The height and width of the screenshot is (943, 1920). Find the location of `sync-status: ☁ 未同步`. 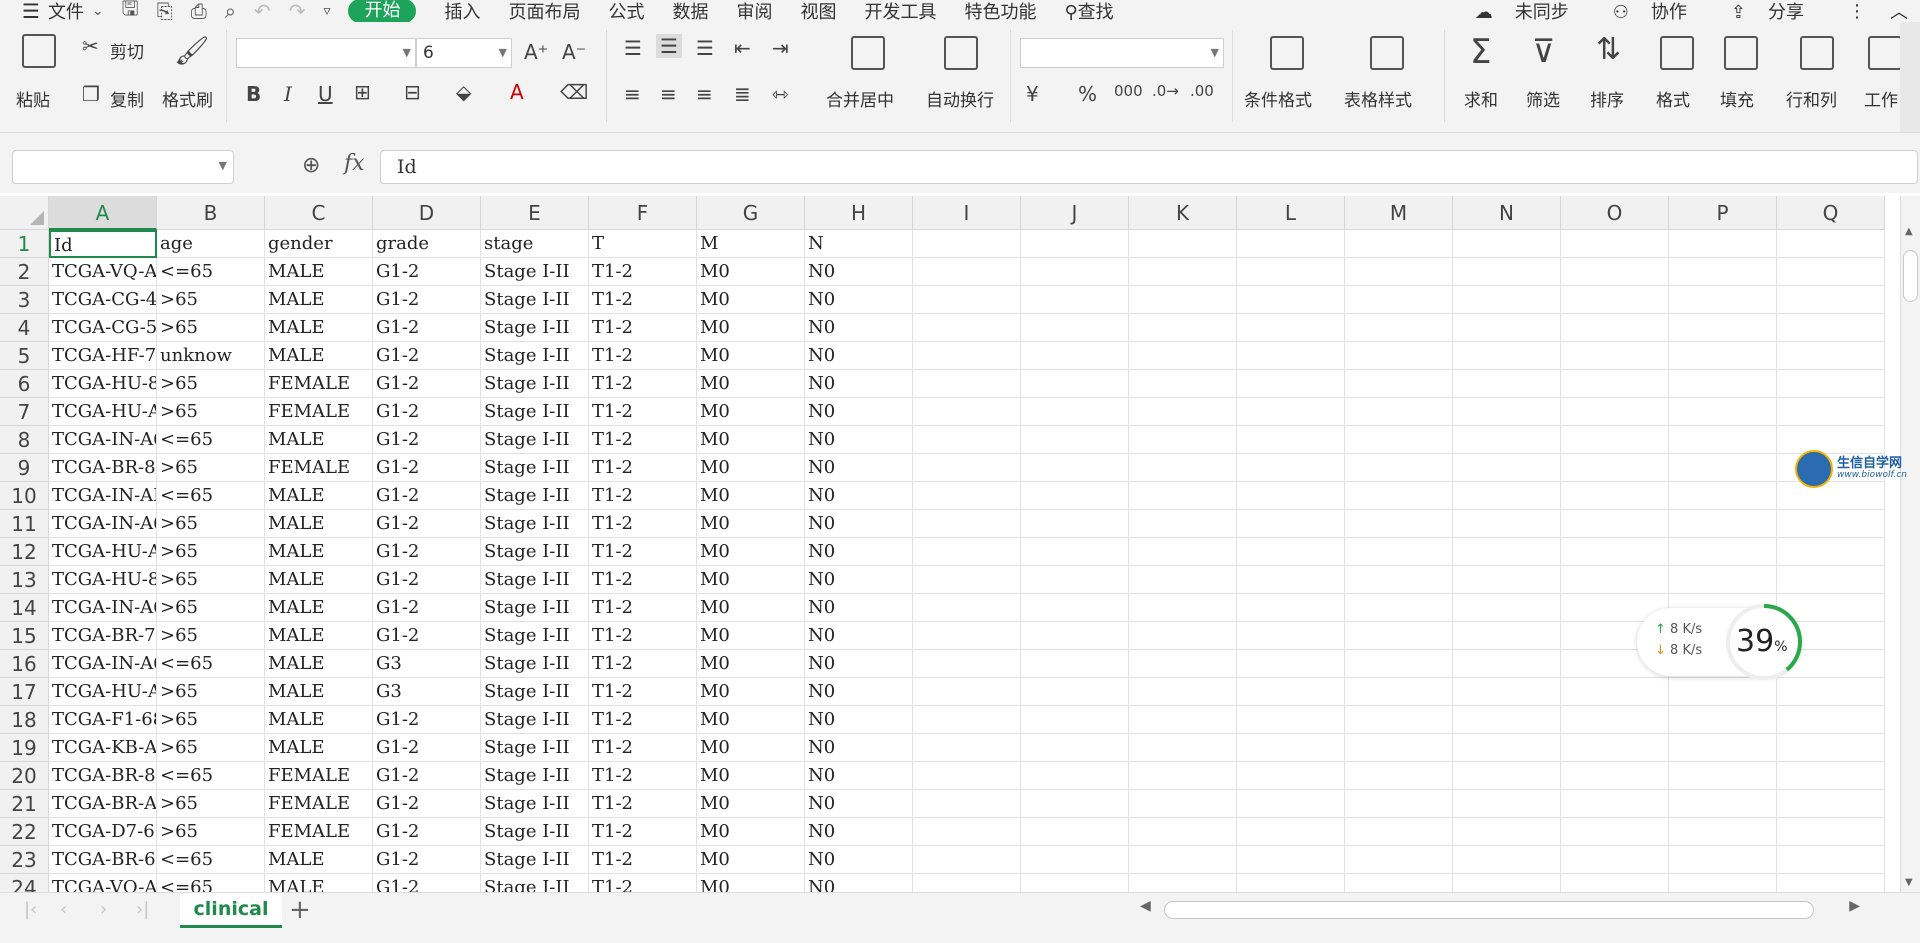

sync-status: ☁ 未同步 is located at coordinates (1533, 12).